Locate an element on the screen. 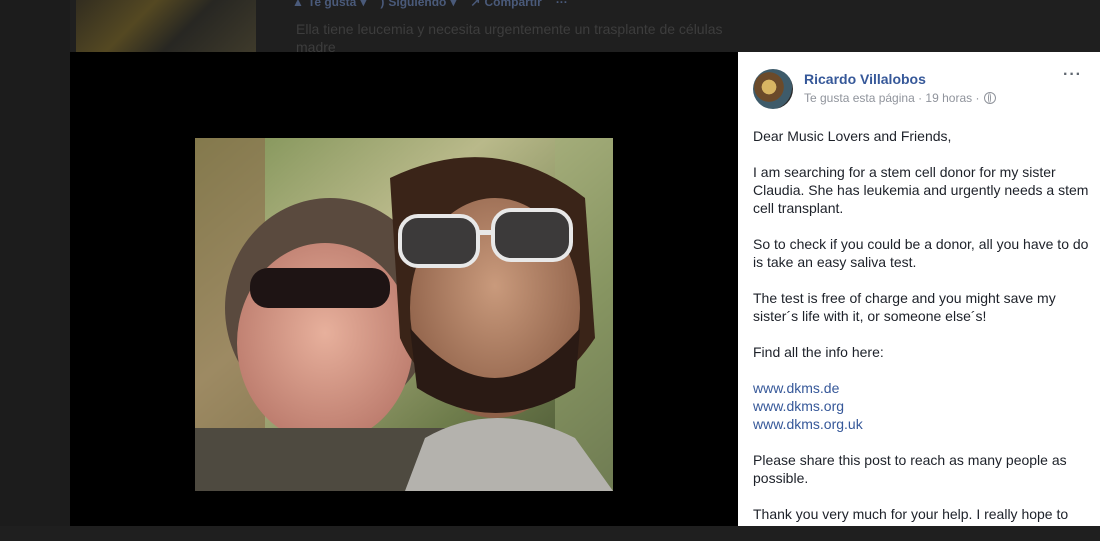  more-options-icon: ··· is located at coordinates (1072, 75).